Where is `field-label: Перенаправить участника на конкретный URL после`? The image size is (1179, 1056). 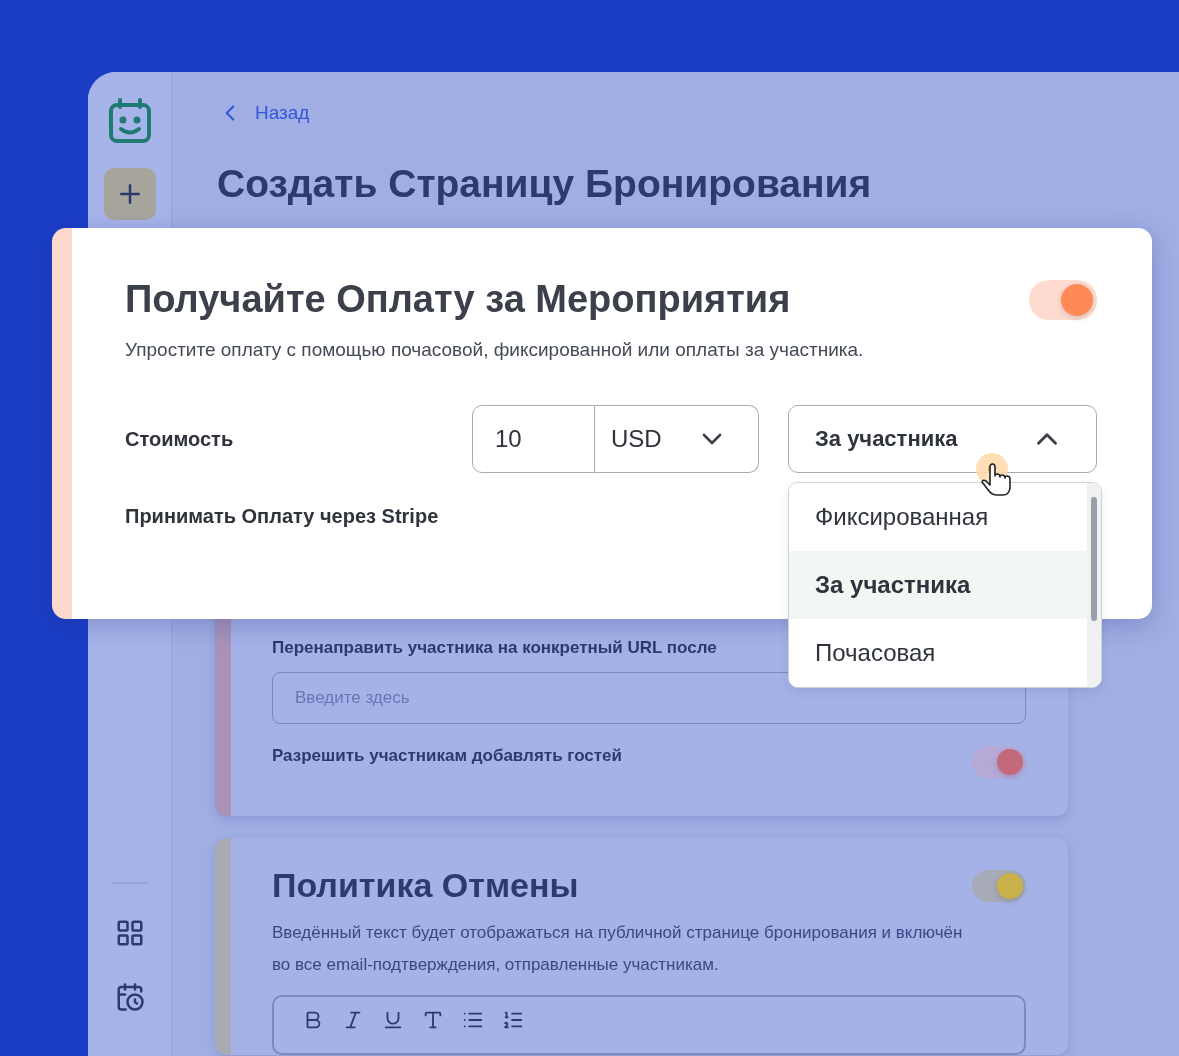
field-label: Перенаправить участника на конкретный URL после is located at coordinates (494, 648).